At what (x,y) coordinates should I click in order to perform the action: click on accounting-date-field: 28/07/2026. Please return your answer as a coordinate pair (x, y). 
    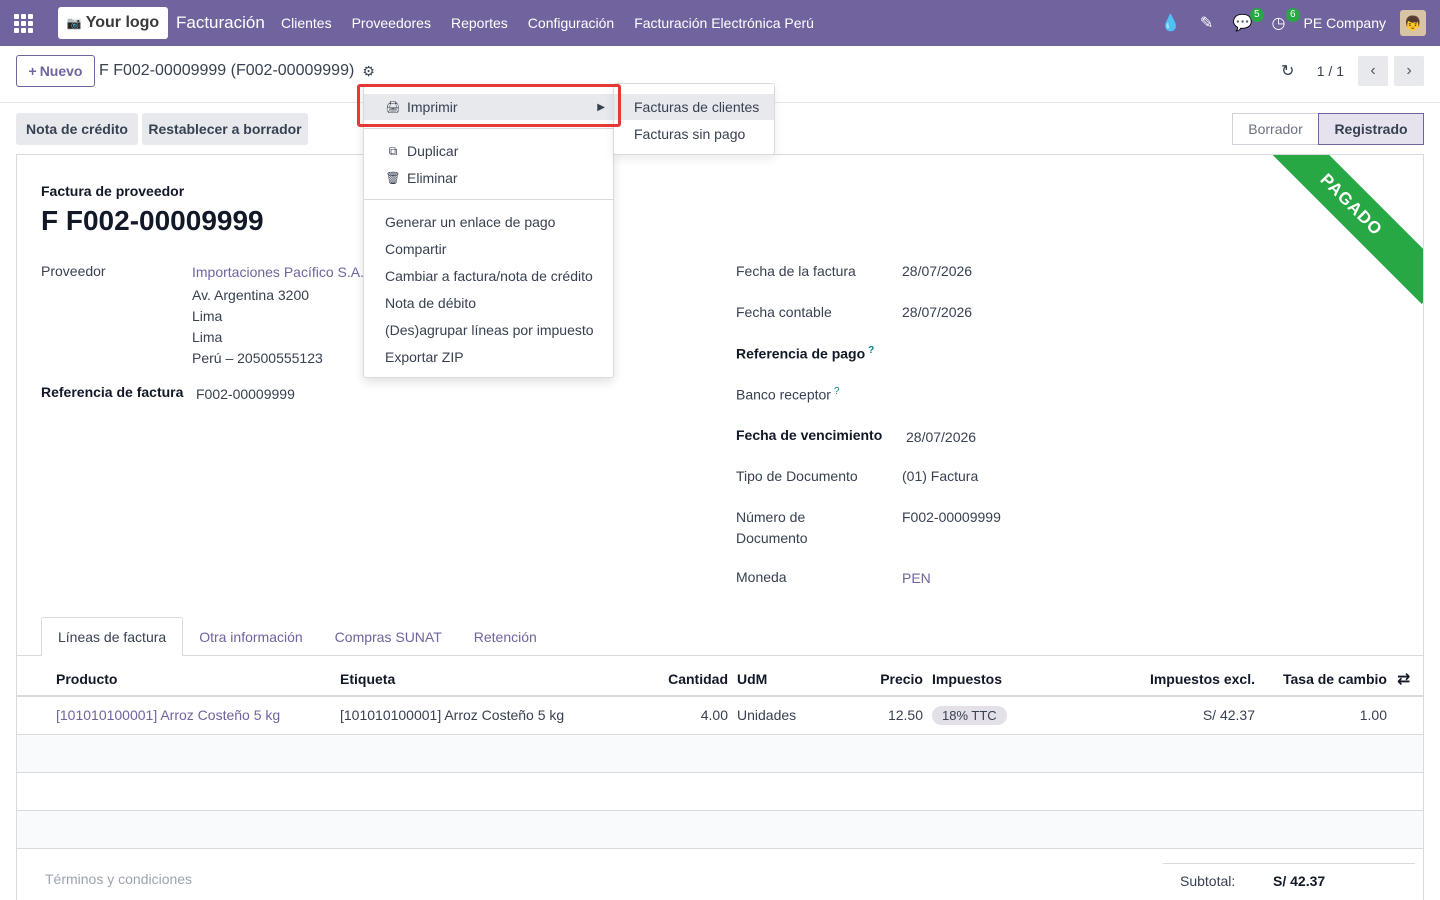
    Looking at the image, I should click on (937, 312).